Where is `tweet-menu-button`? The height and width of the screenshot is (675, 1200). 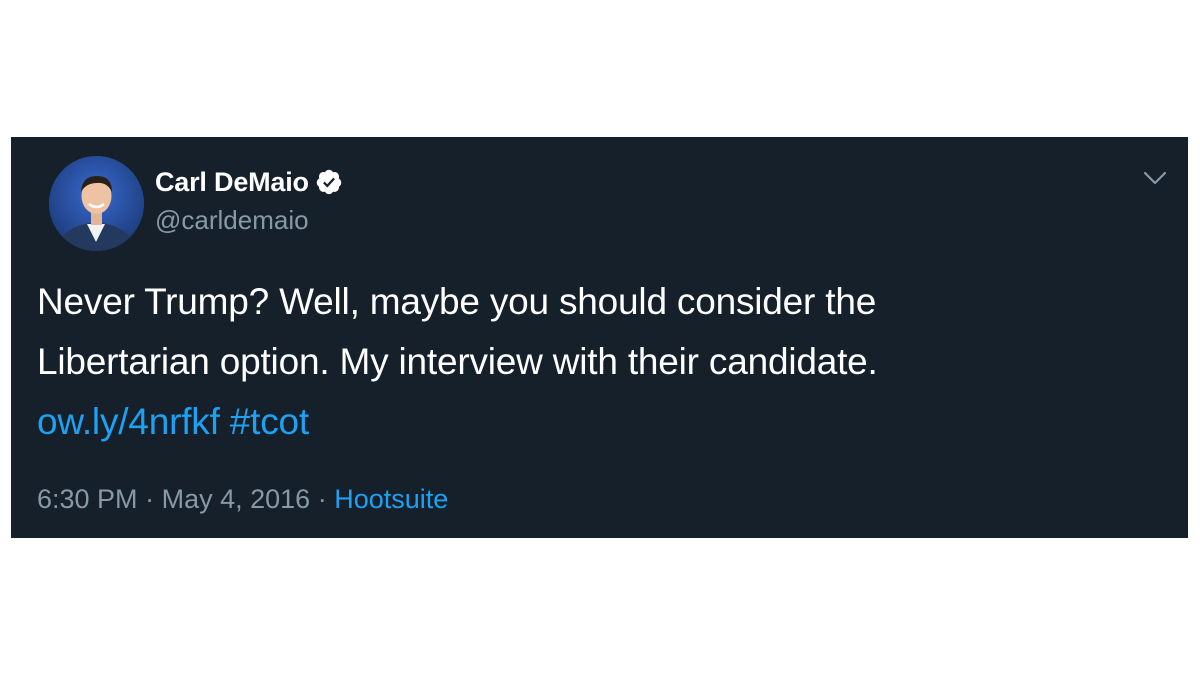
tweet-menu-button is located at coordinates (1155, 178).